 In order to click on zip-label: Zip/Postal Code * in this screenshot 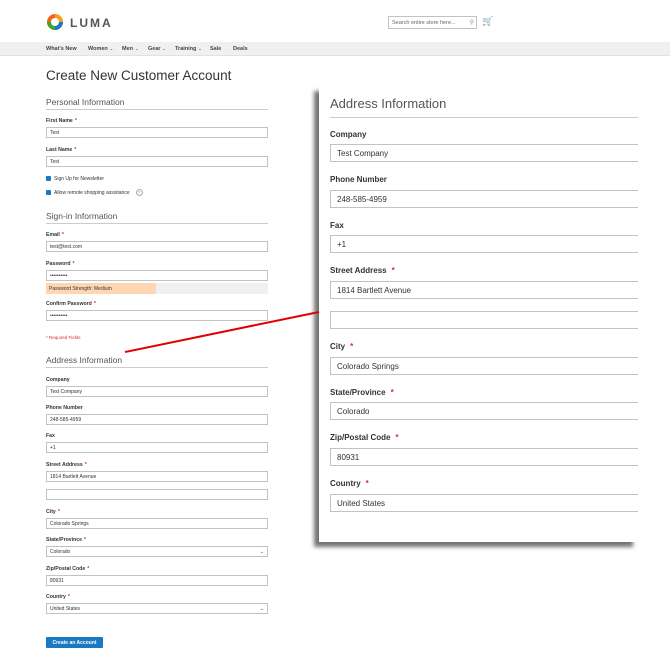, I will do `click(68, 569)`.